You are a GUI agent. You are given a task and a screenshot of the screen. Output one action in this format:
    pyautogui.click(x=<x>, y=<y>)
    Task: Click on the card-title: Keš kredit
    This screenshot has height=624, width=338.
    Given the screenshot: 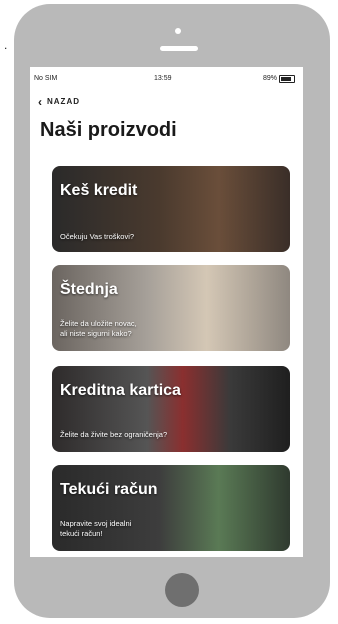 What is the action you would take?
    pyautogui.click(x=99, y=190)
    